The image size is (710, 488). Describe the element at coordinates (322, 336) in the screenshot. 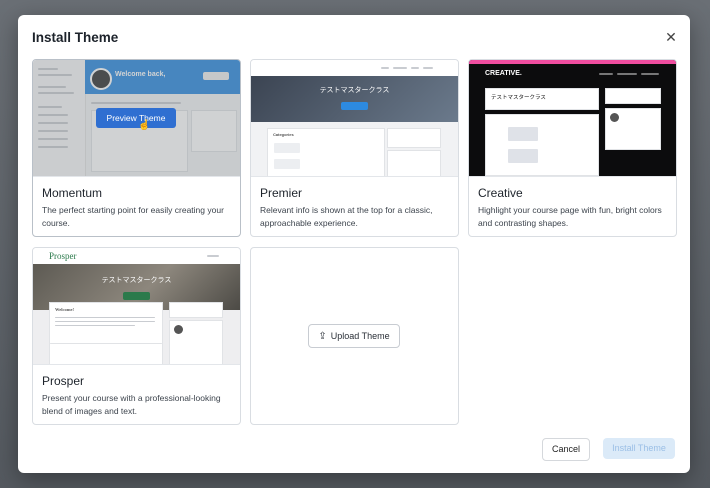

I see `upload-icon: ⇪` at that location.